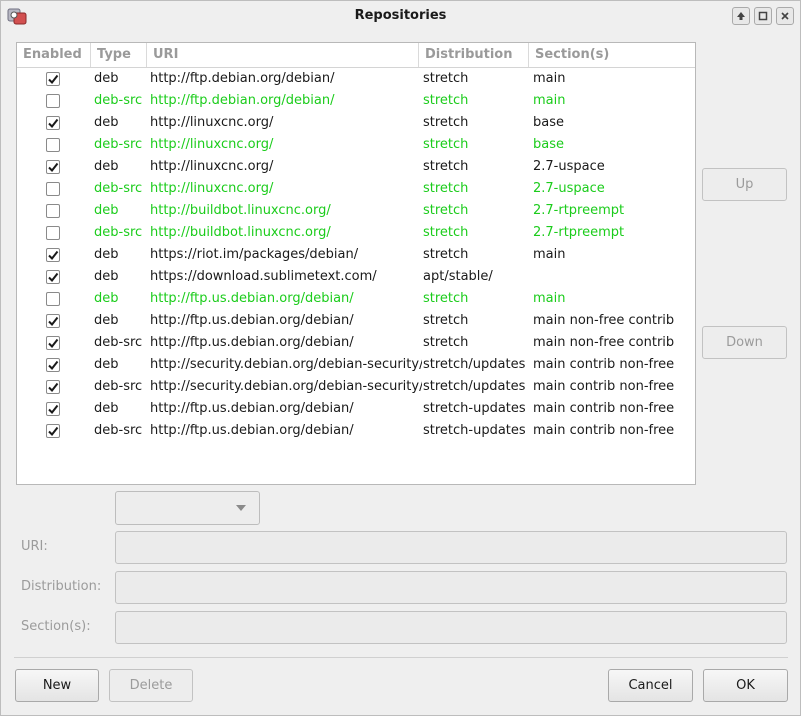  Describe the element at coordinates (569, 188) in the screenshot. I see `row-sections: 2.7-uspace` at that location.